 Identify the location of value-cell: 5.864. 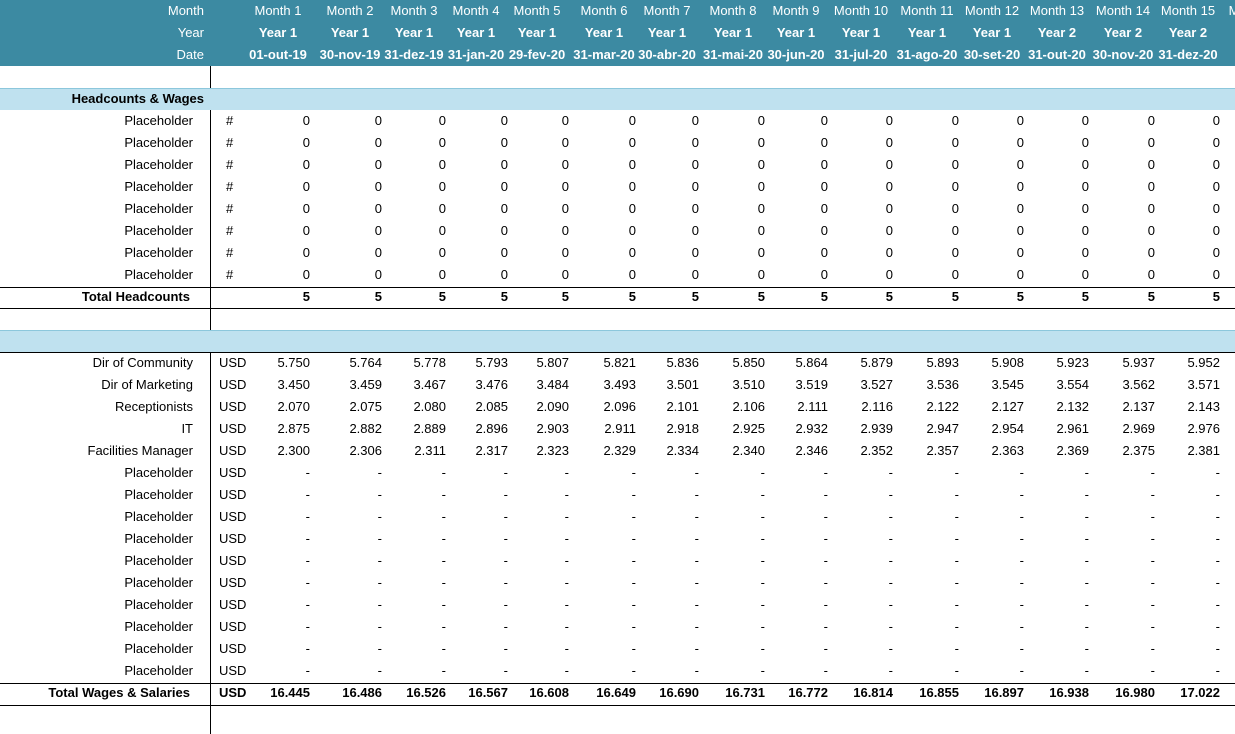
(795, 363).